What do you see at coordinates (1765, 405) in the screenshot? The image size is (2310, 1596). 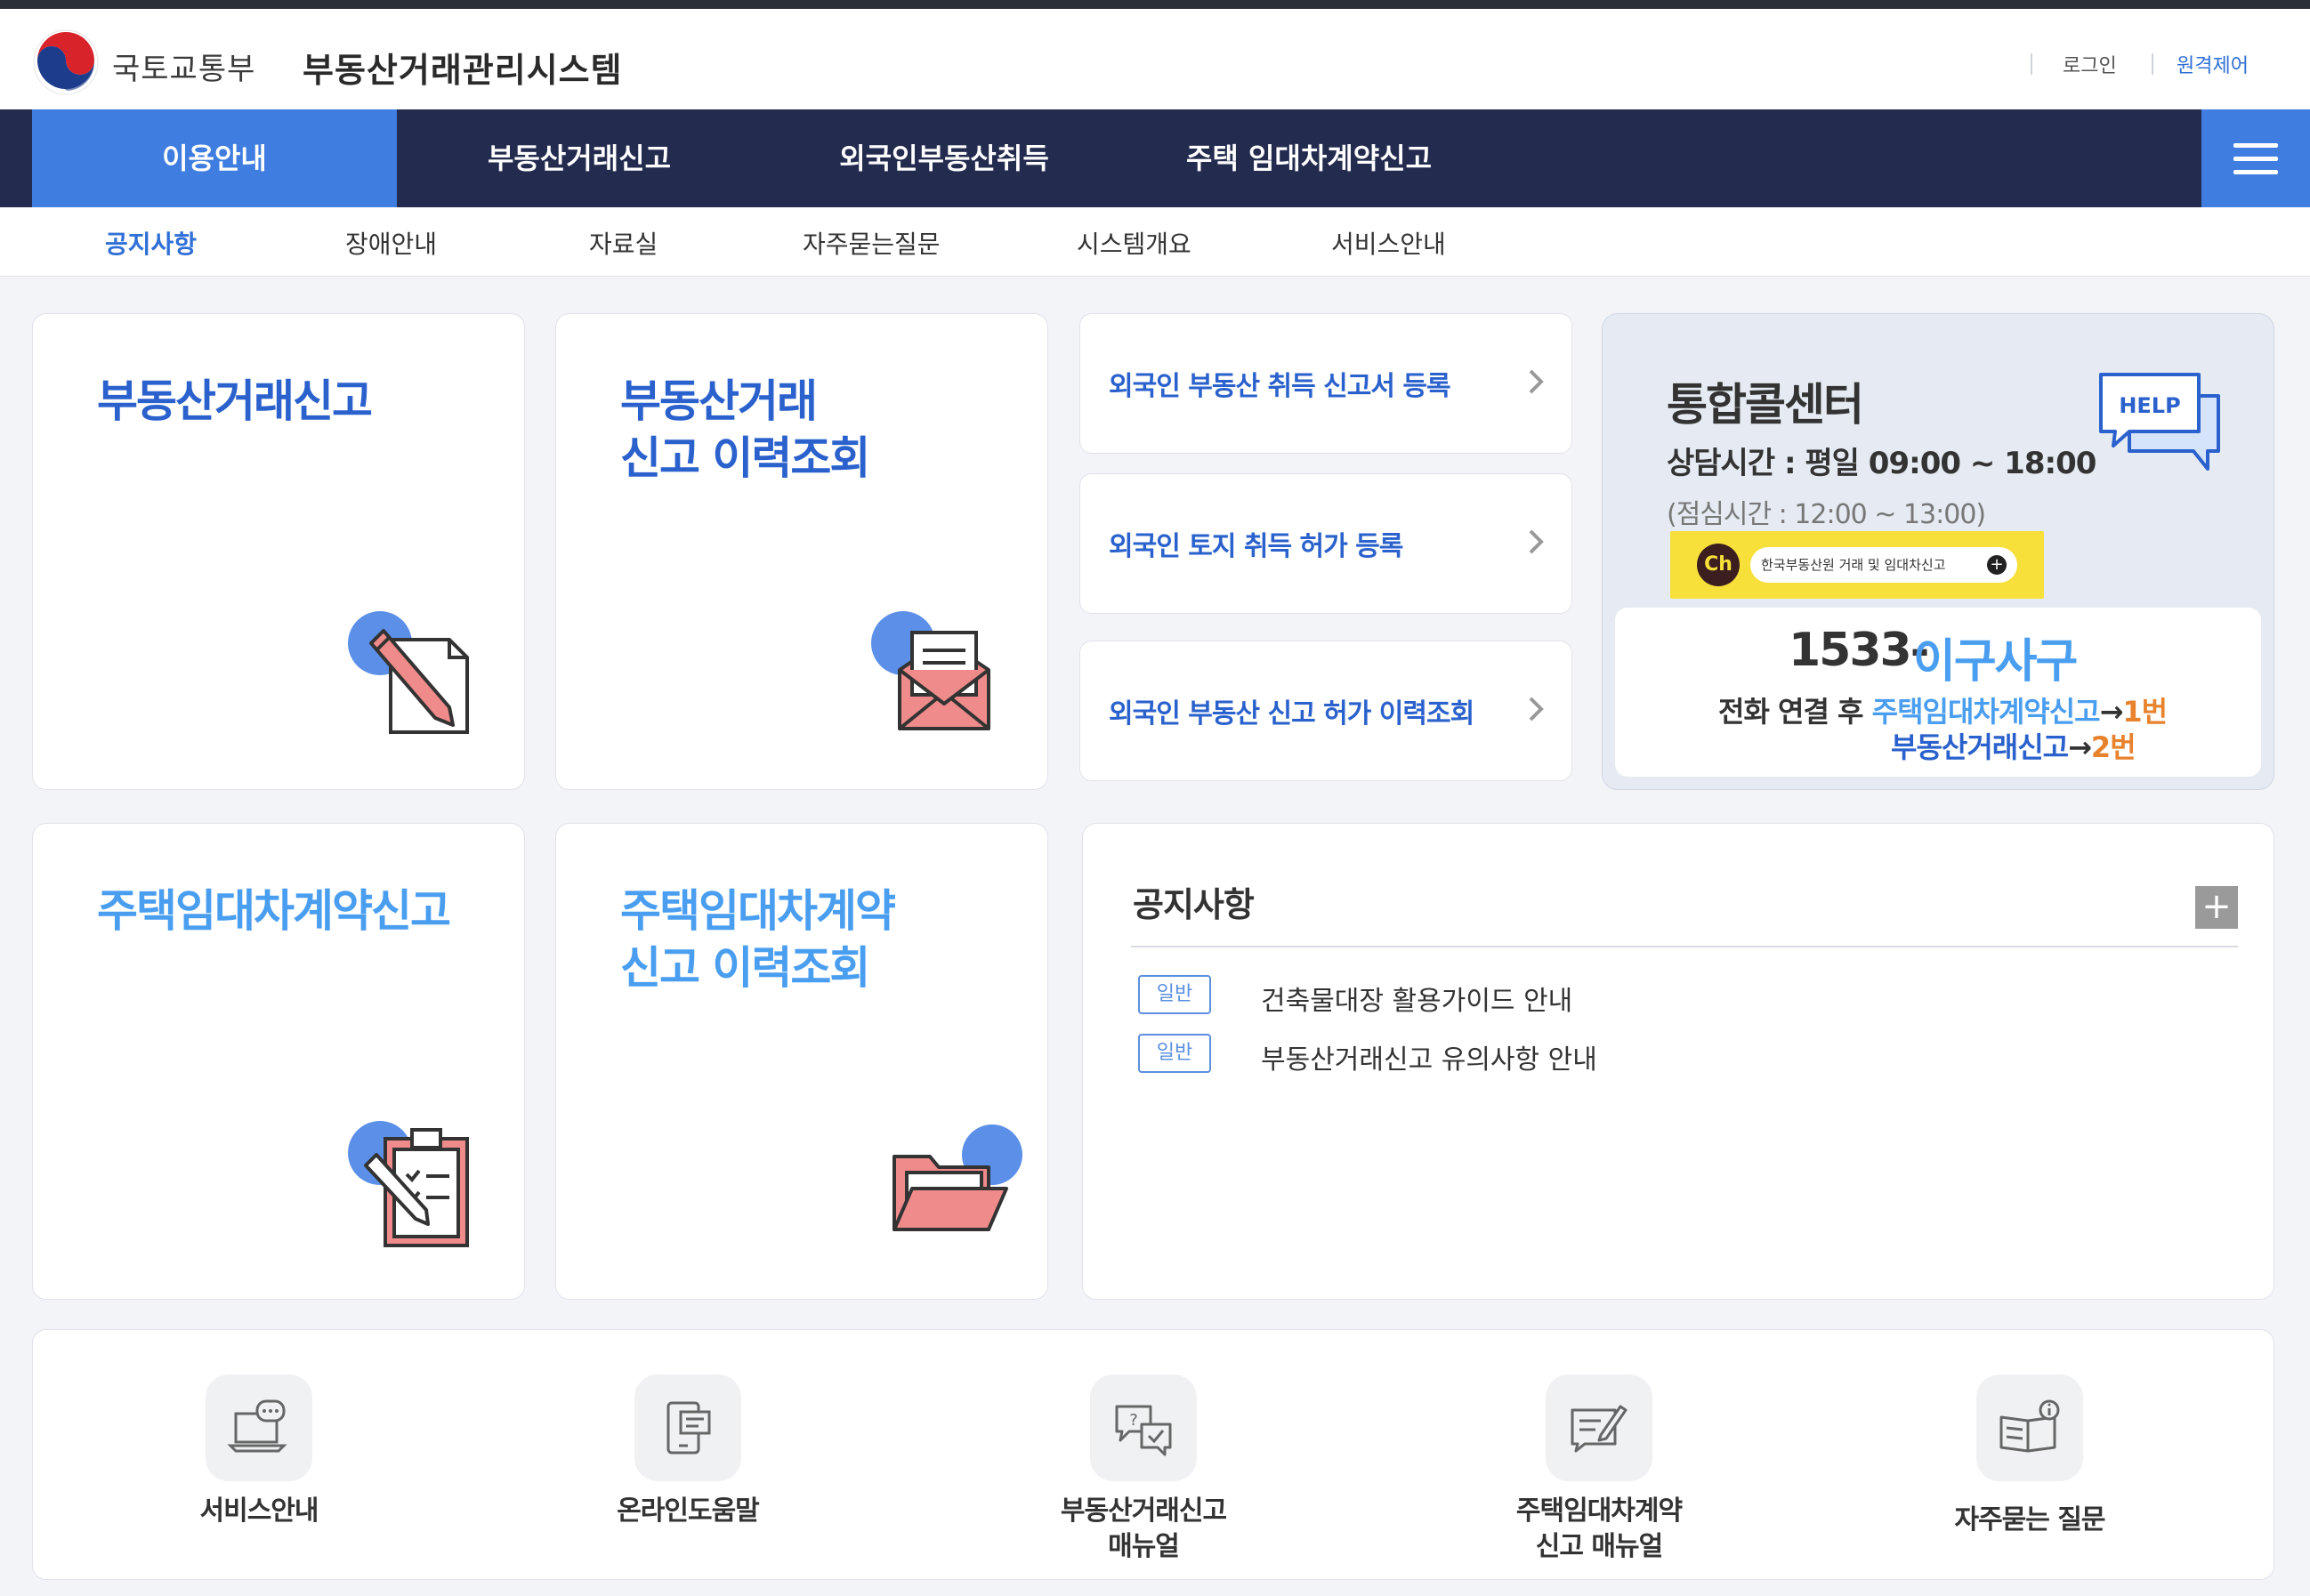 I see `call-center-title: 통합콜센터` at bounding box center [1765, 405].